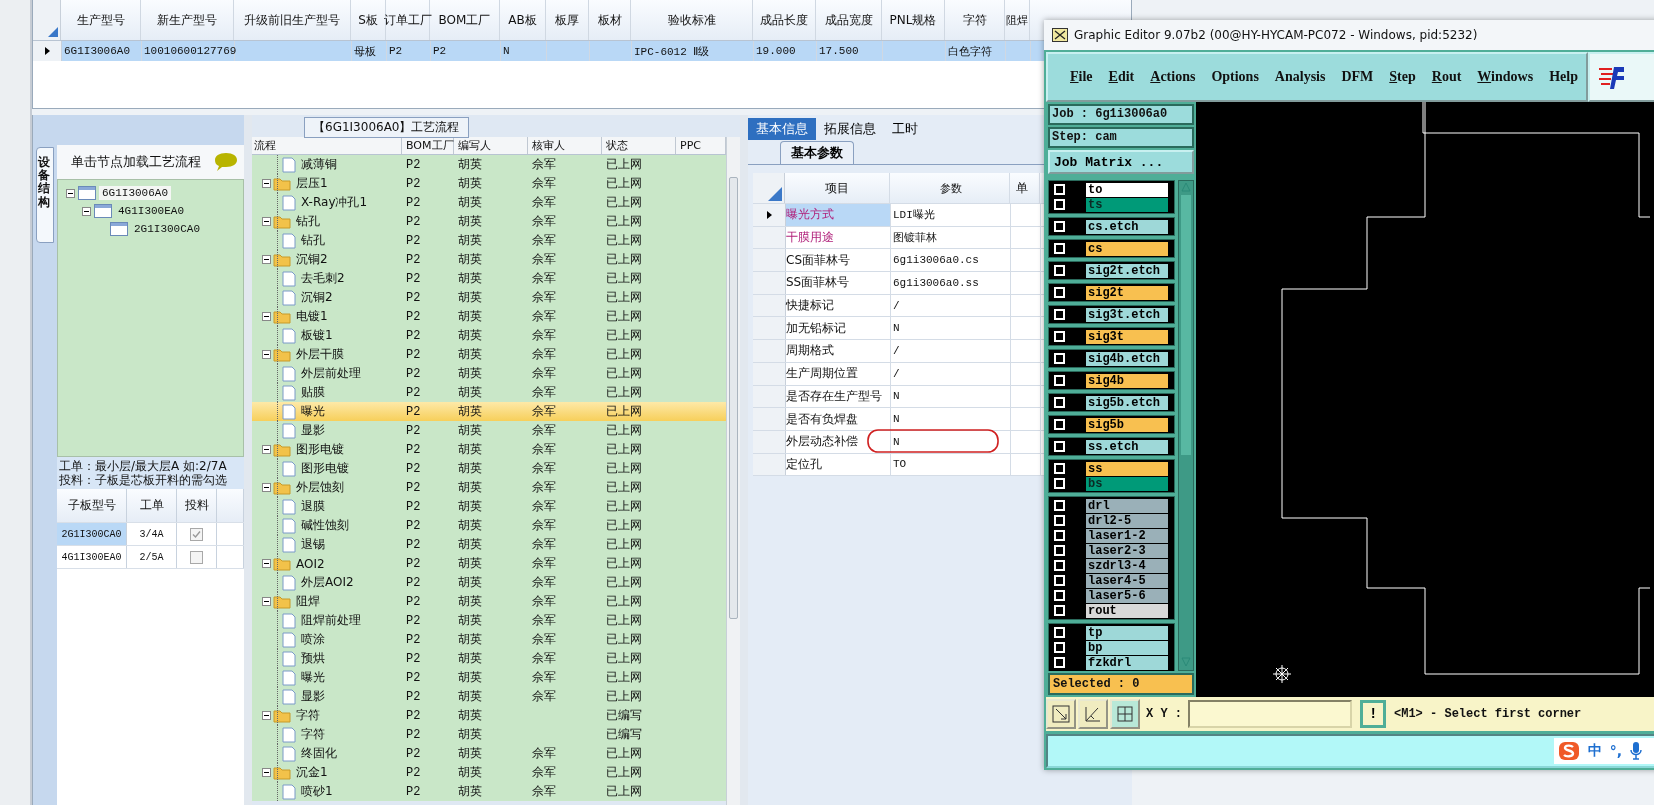  Describe the element at coordinates (1127, 520) in the screenshot. I see `layer-item: drl2-5` at that location.